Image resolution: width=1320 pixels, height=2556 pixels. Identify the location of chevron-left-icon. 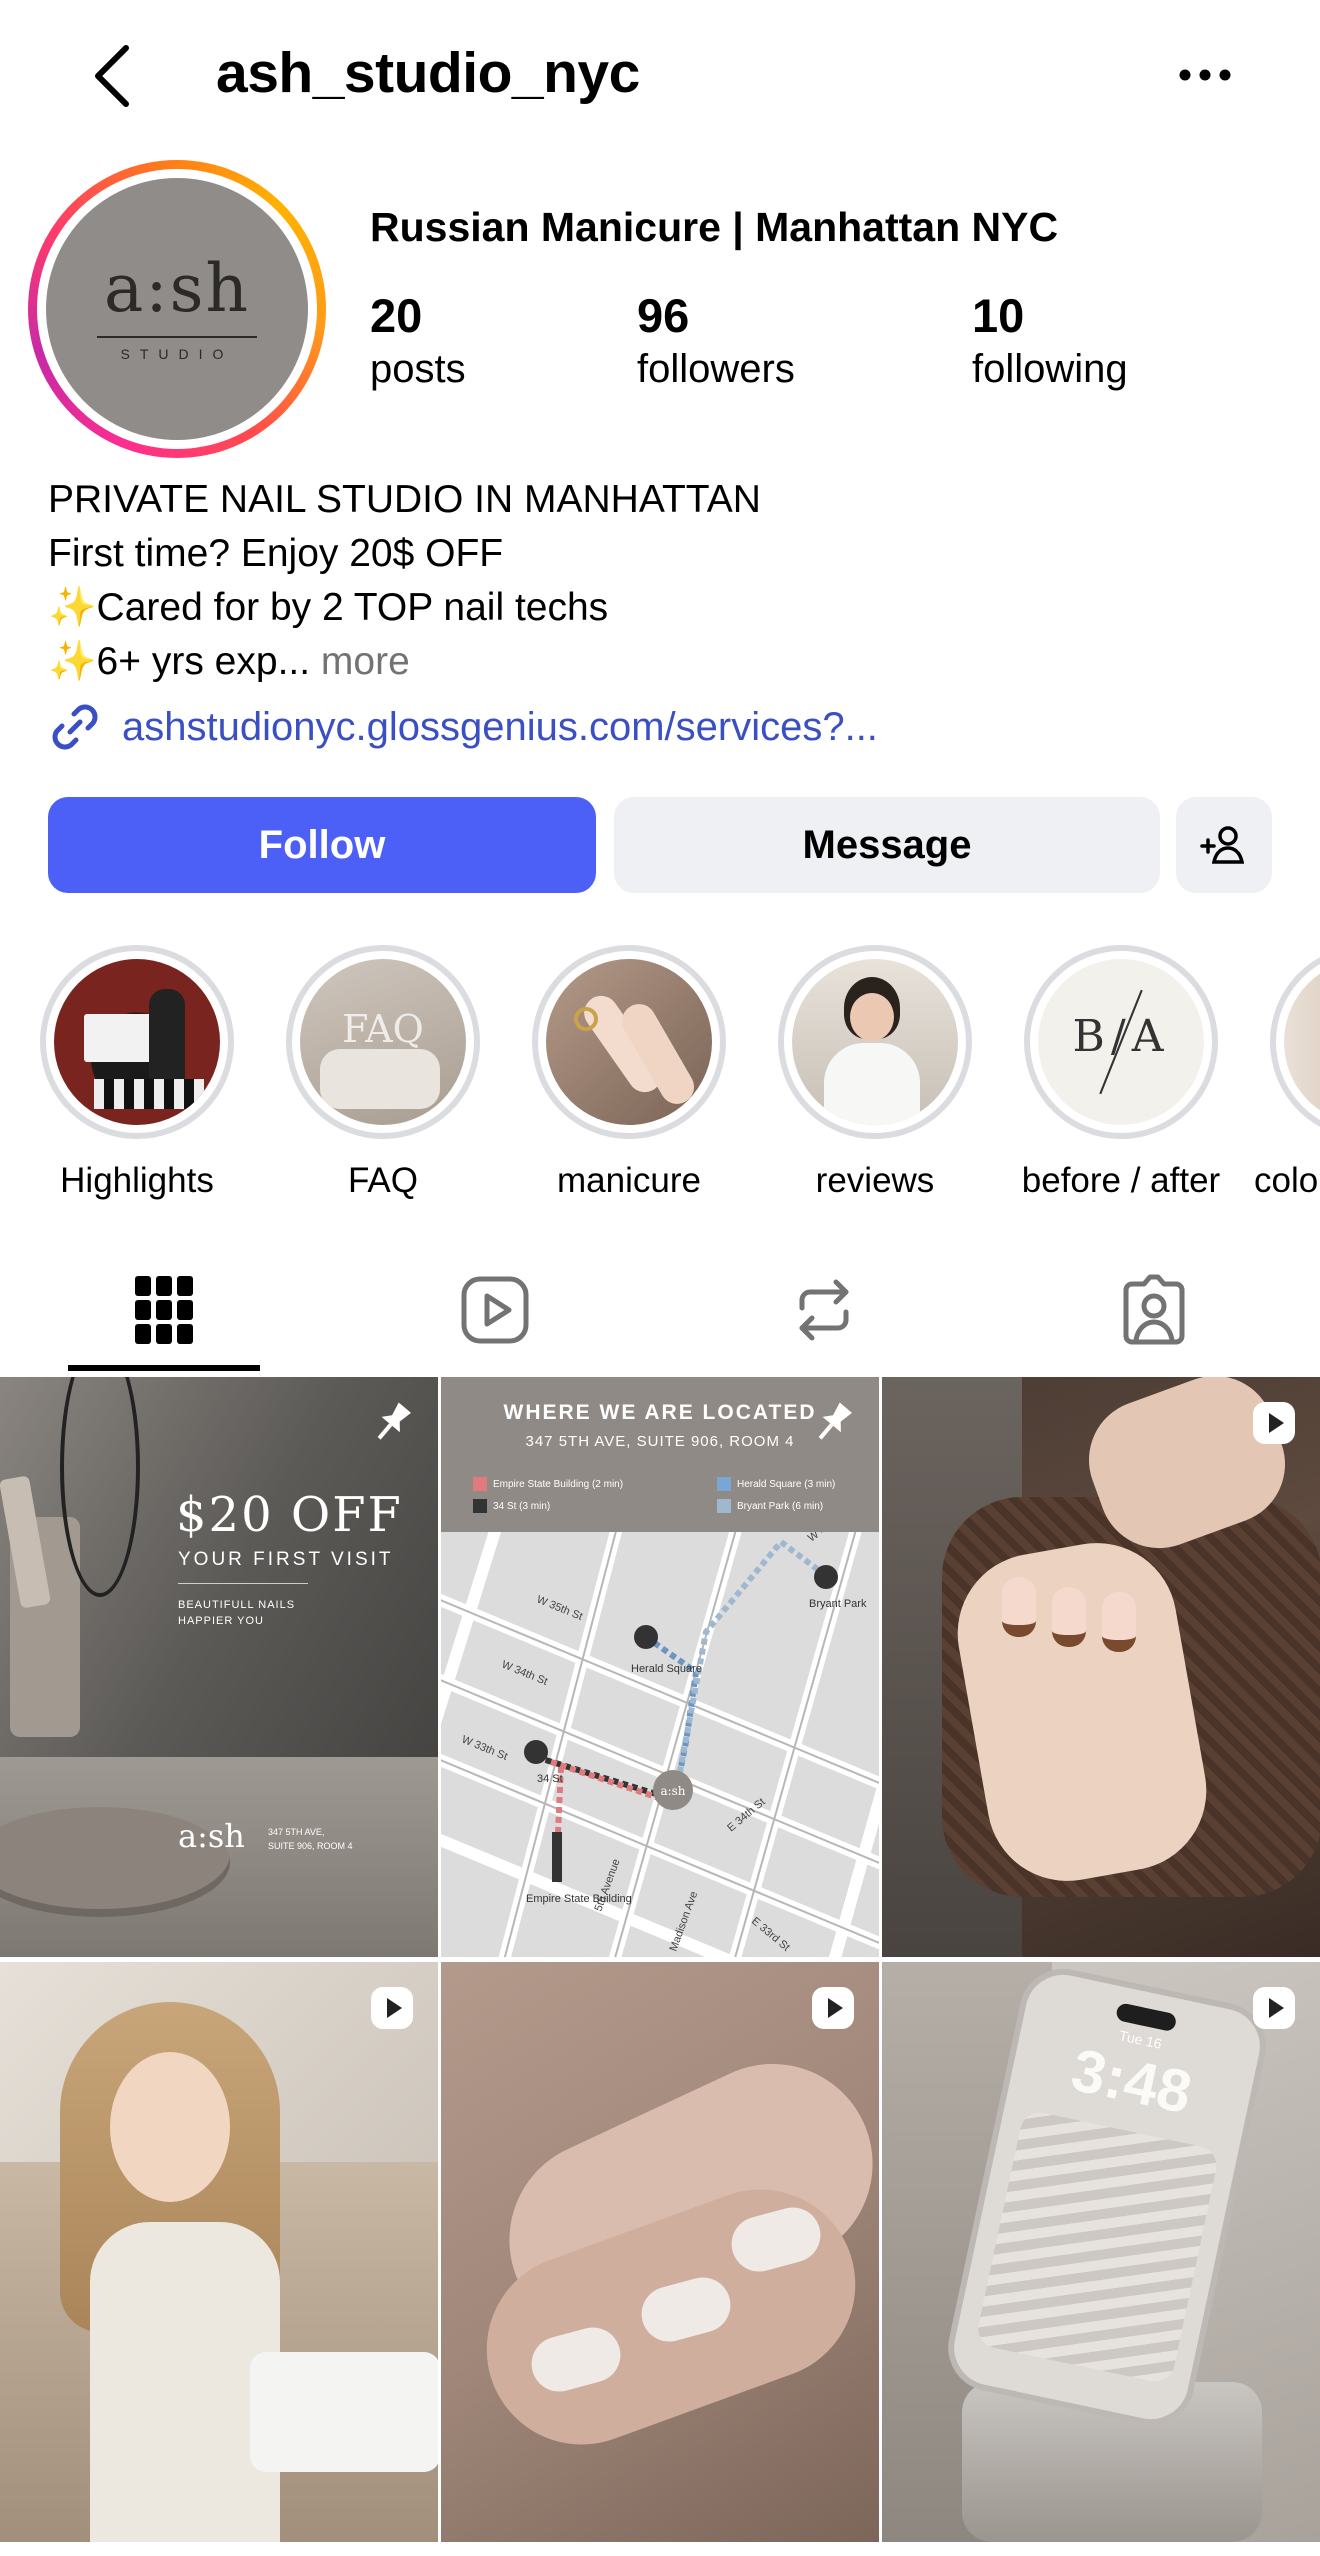
(112, 76).